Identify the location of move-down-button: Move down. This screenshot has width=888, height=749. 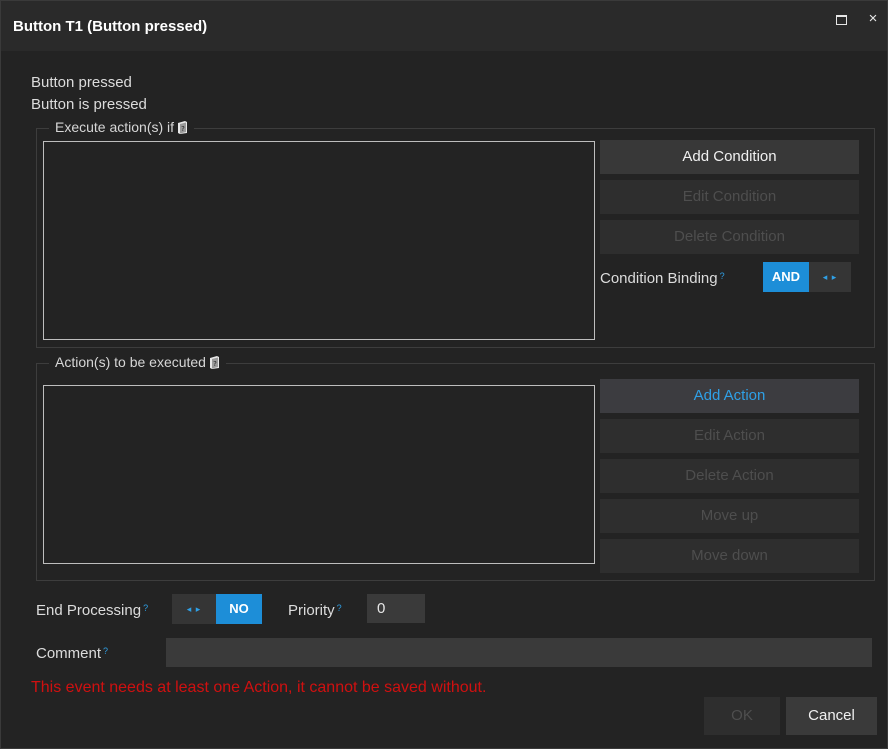
(729, 556).